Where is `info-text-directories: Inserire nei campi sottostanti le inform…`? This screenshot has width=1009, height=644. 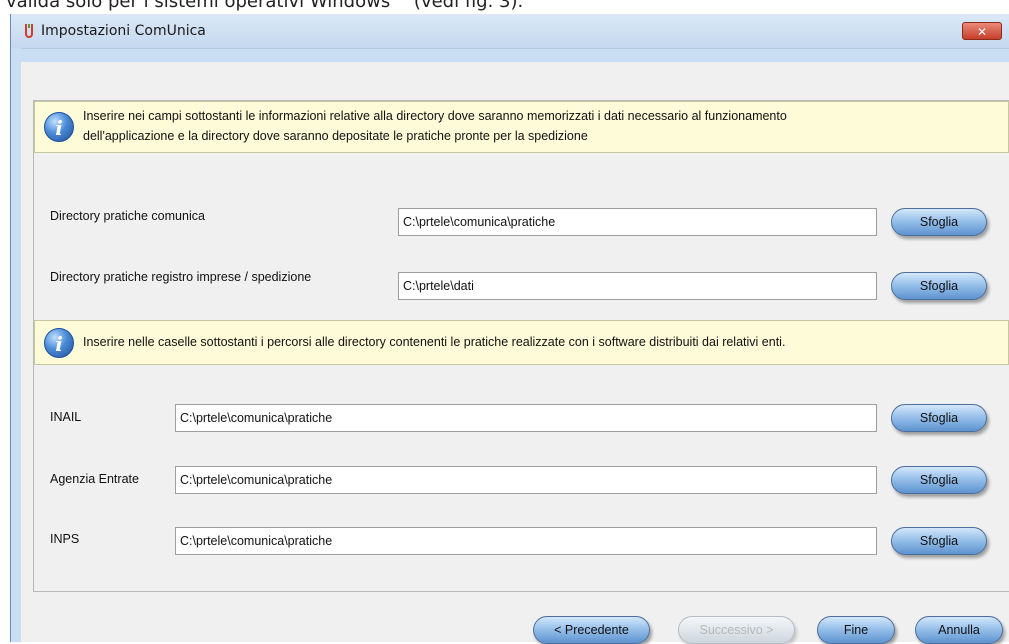
info-text-directories: Inserire nei campi sottostanti le inform… is located at coordinates (435, 126).